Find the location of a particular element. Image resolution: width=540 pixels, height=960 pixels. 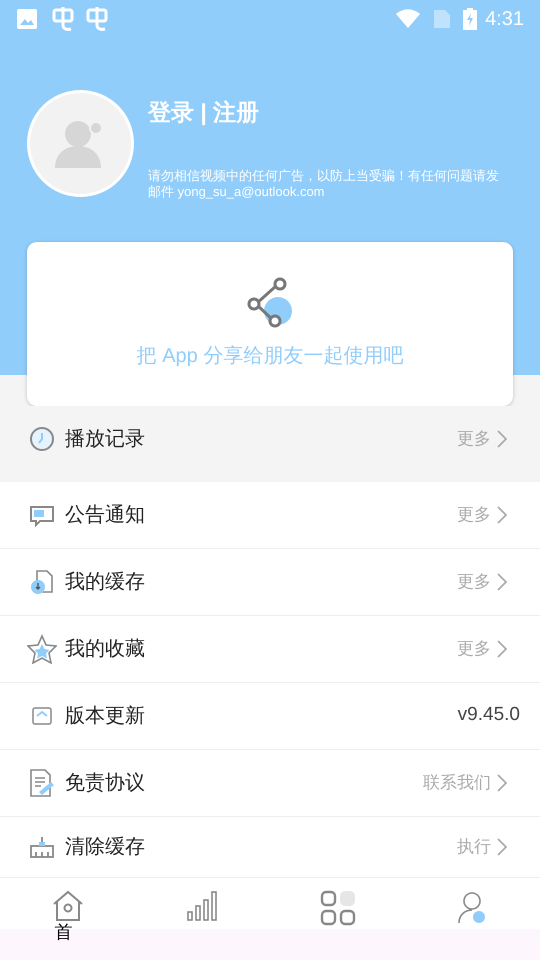

menu-action: 执行 is located at coordinates (474, 847).